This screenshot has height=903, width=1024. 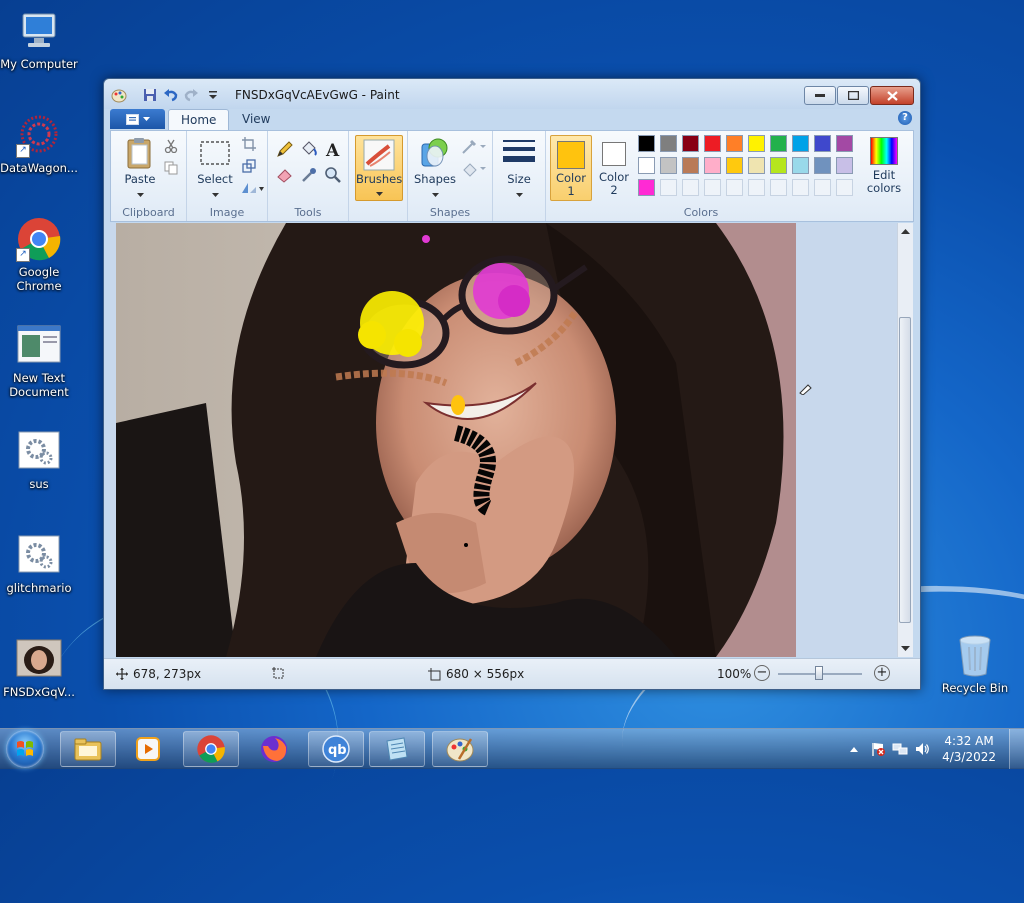 What do you see at coordinates (140, 168) in the screenshot?
I see `paste-button: Paste` at bounding box center [140, 168].